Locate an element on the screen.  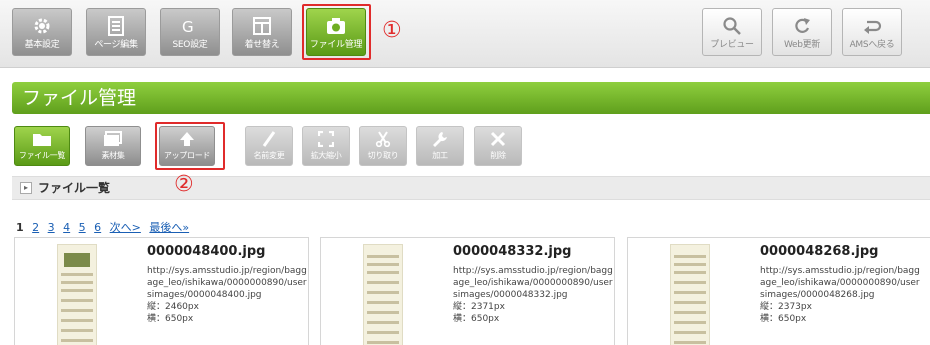
web-update-button: Web更新 is located at coordinates (802, 32).